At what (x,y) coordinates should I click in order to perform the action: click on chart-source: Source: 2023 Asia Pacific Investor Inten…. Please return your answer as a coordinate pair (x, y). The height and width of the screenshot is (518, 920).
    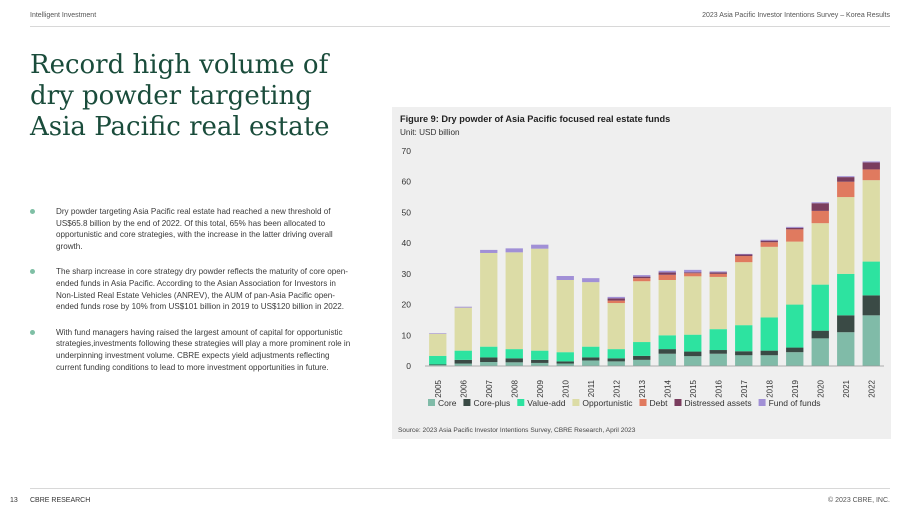
    Looking at the image, I should click on (517, 430).